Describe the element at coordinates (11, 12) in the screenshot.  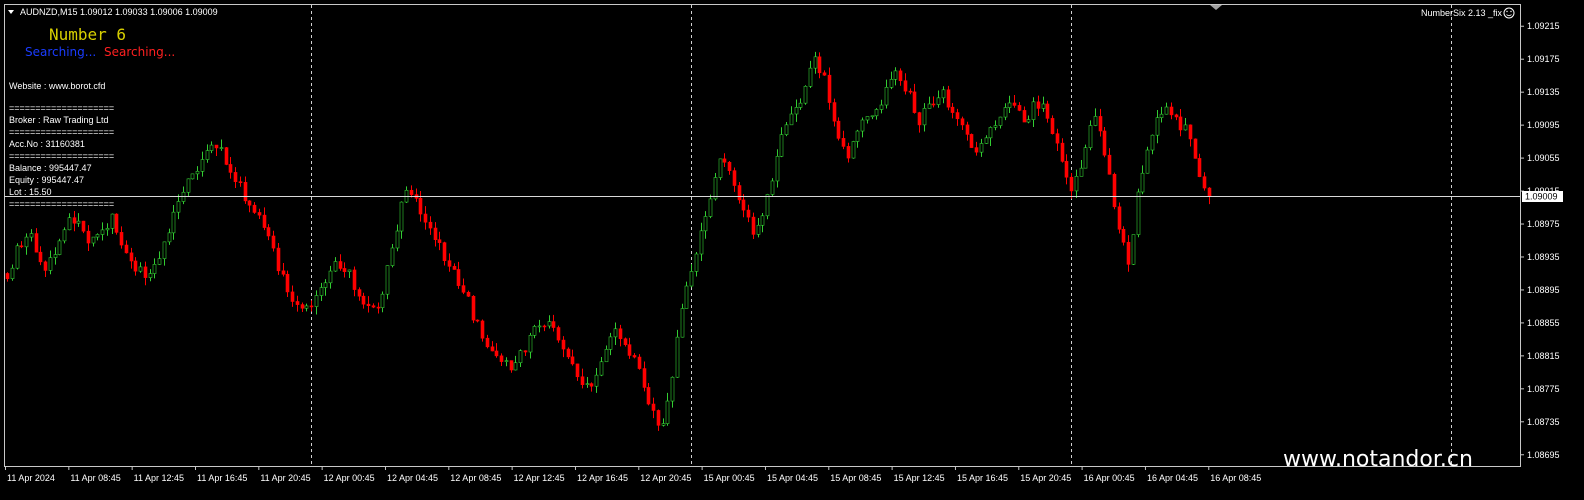
I see `symbol-menu-triangle-icon` at that location.